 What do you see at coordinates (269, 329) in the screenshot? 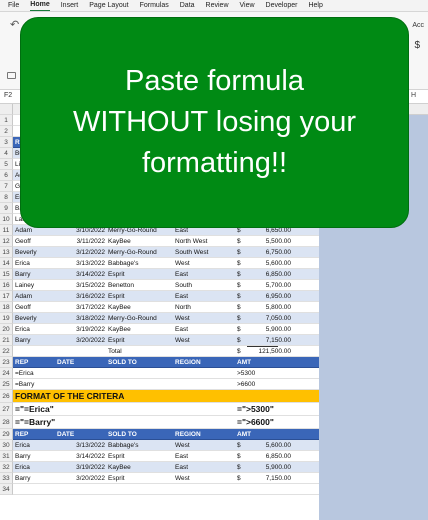
I see `cell-amount: 5,900.00` at bounding box center [269, 329].